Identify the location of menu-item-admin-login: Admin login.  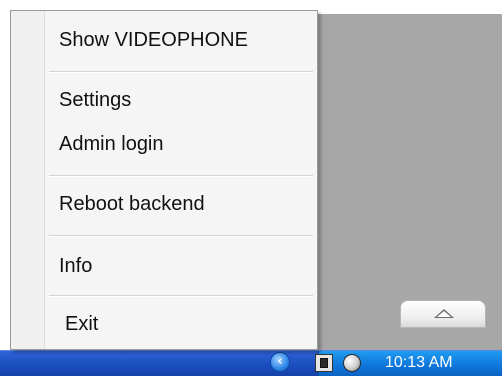
(182, 144).